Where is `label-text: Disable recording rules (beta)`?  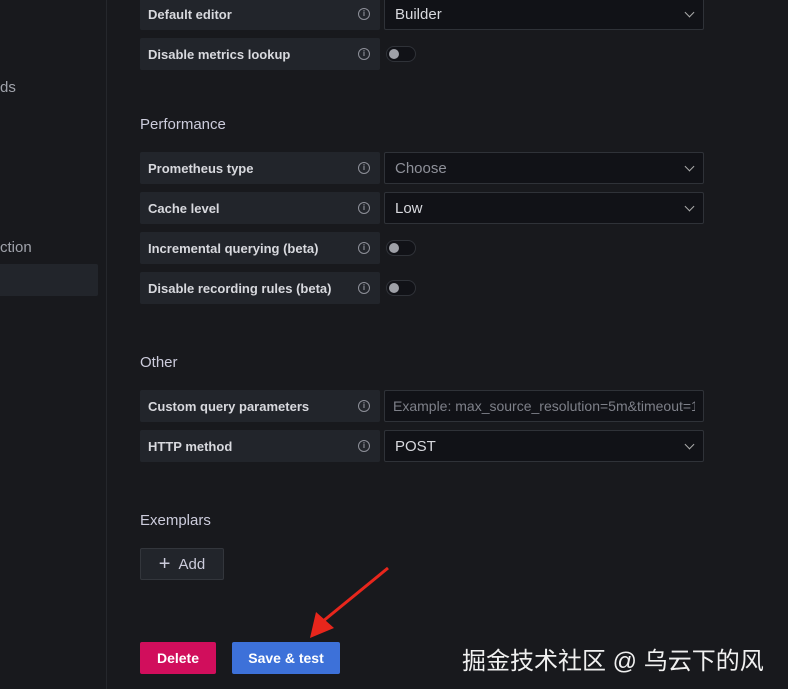 label-text: Disable recording rules (beta) is located at coordinates (240, 288).